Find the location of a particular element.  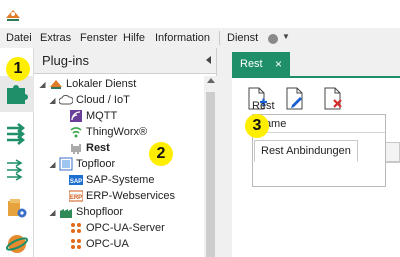

tree-item-opcua-server: OPC-UA-Server is located at coordinates (117, 228).